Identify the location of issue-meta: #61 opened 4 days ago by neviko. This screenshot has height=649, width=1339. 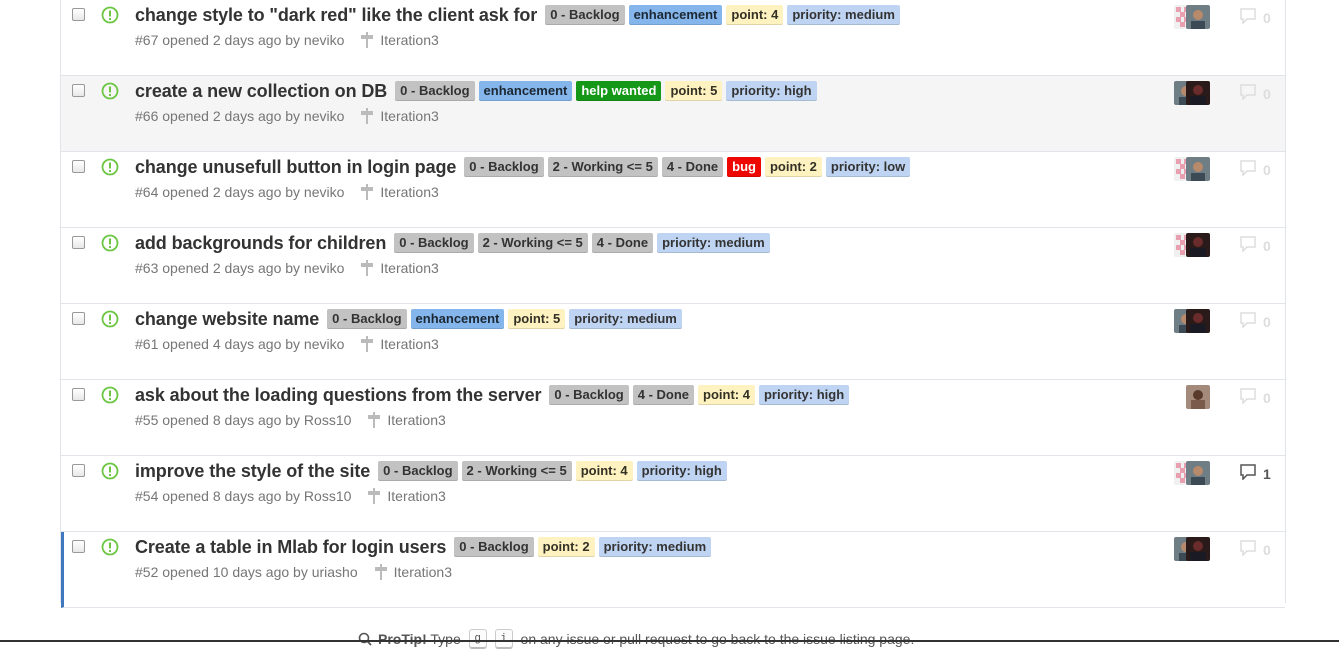
(239, 344).